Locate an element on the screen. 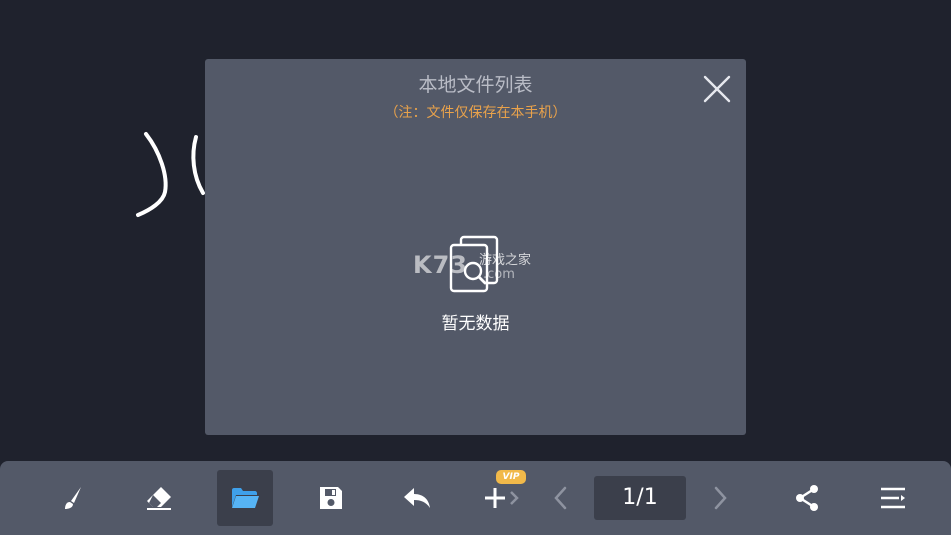  eraser-icon is located at coordinates (159, 498).